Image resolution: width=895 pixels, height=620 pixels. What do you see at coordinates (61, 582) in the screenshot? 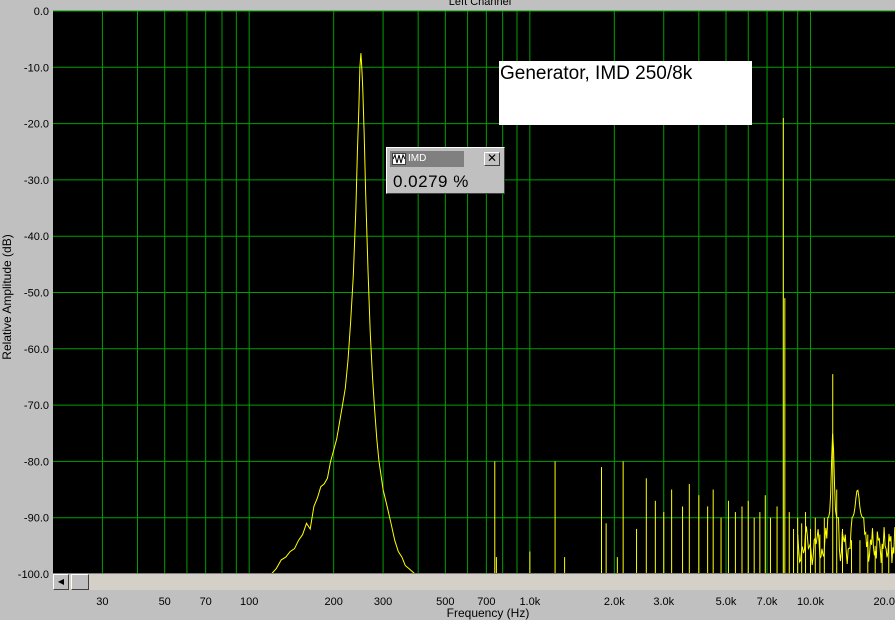
I see `scroll-left-button: ◀` at bounding box center [61, 582].